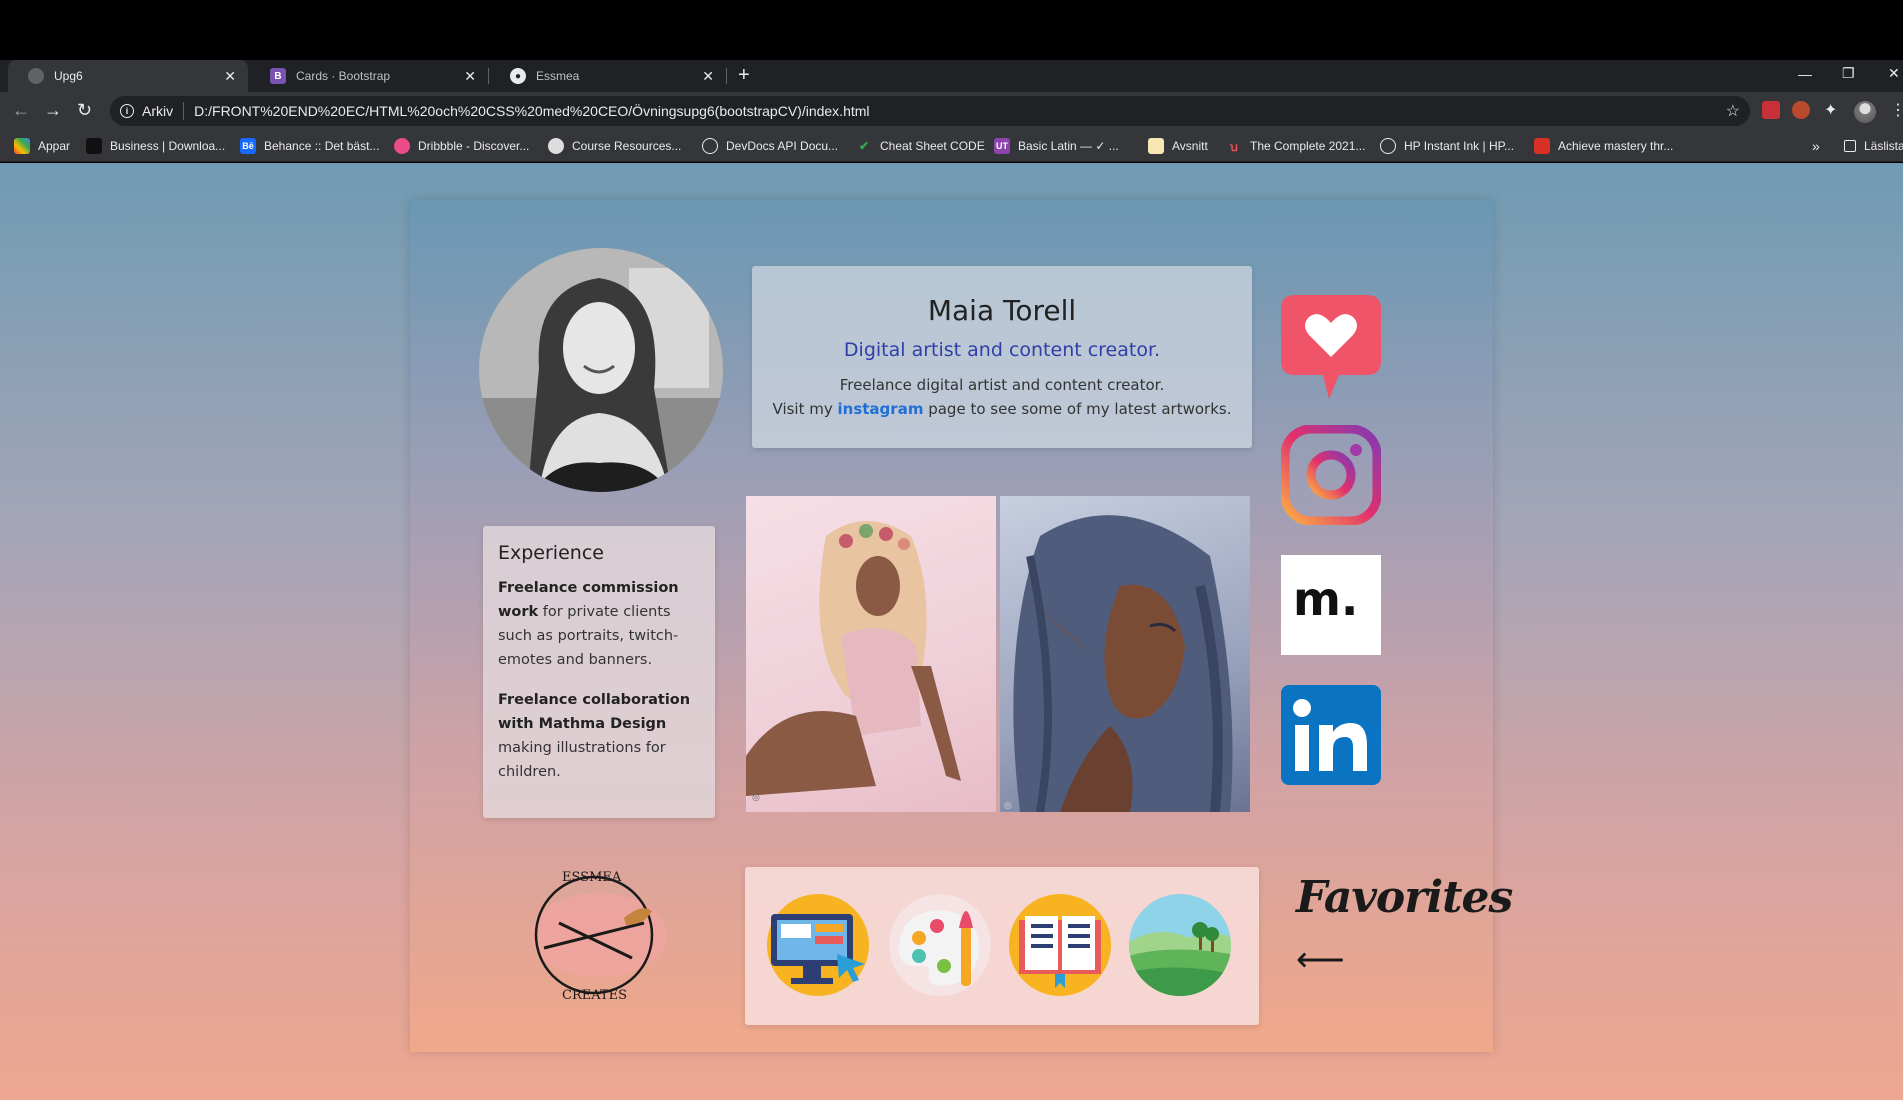  What do you see at coordinates (1404, 897) in the screenshot?
I see `favorites-heading: Favorites` at bounding box center [1404, 897].